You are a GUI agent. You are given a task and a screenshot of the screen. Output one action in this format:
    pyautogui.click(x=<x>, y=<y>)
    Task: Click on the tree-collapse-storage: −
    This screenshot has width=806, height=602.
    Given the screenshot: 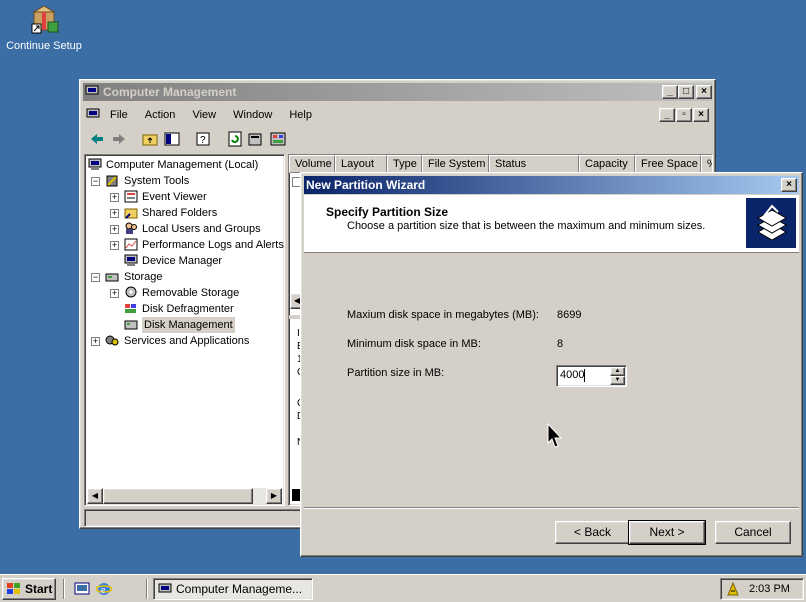 What is the action you would take?
    pyautogui.click(x=95, y=277)
    